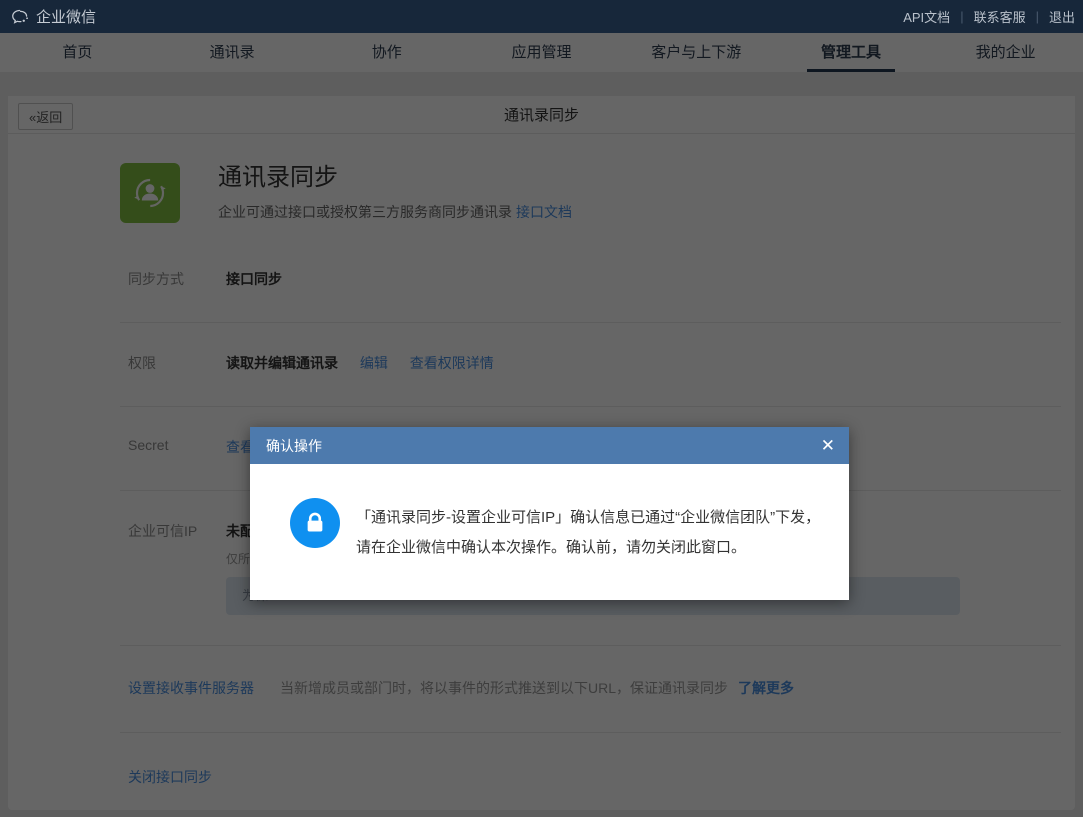  Describe the element at coordinates (926, 16) in the screenshot. I see `api-doc-link: API文档` at that location.